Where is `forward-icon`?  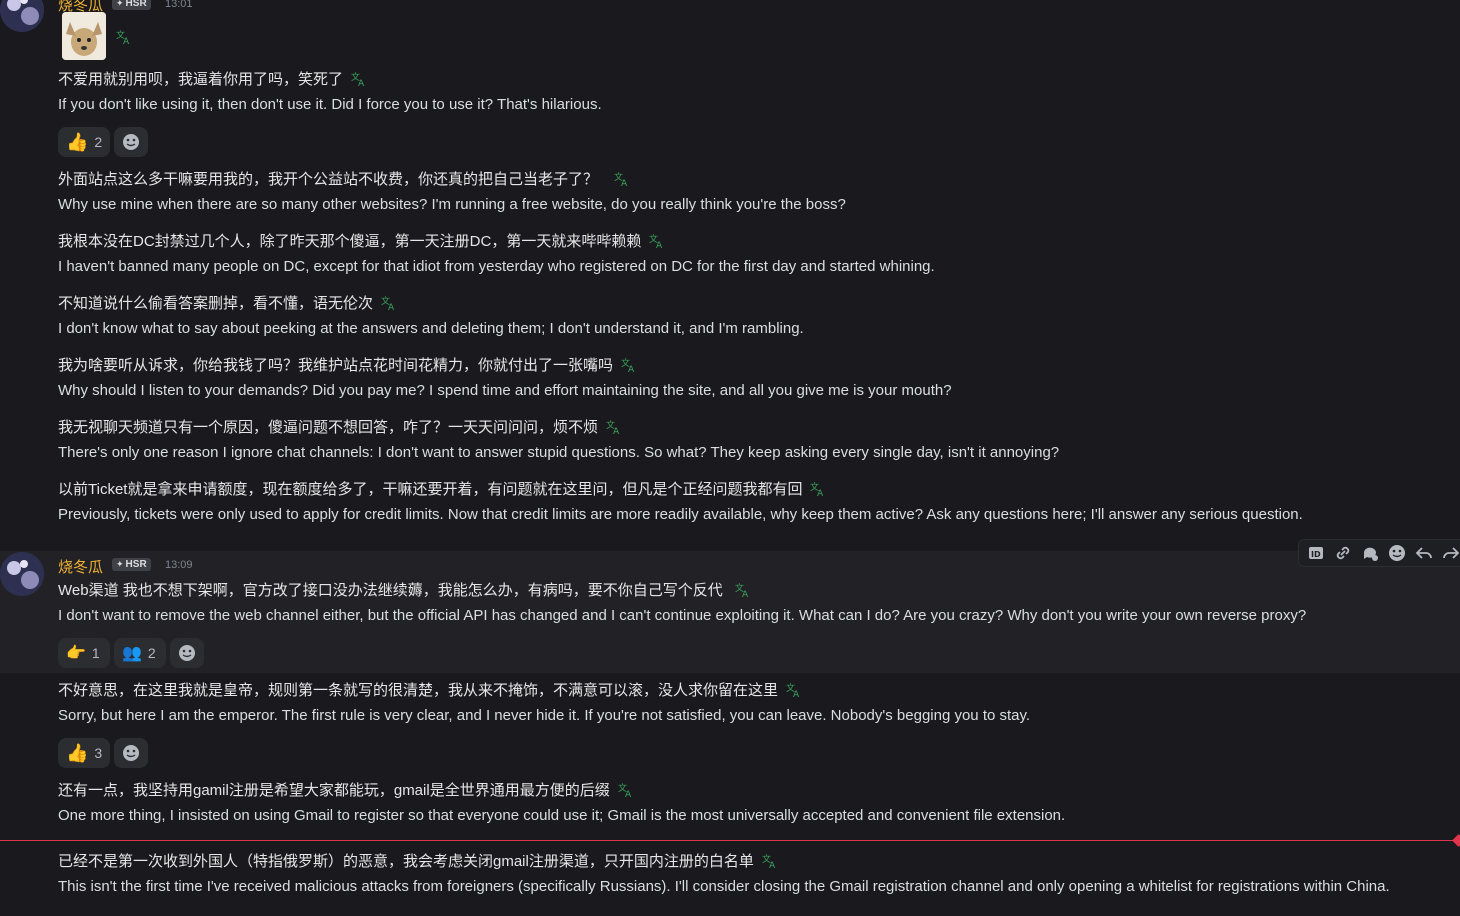
forward-icon is located at coordinates (1450, 553).